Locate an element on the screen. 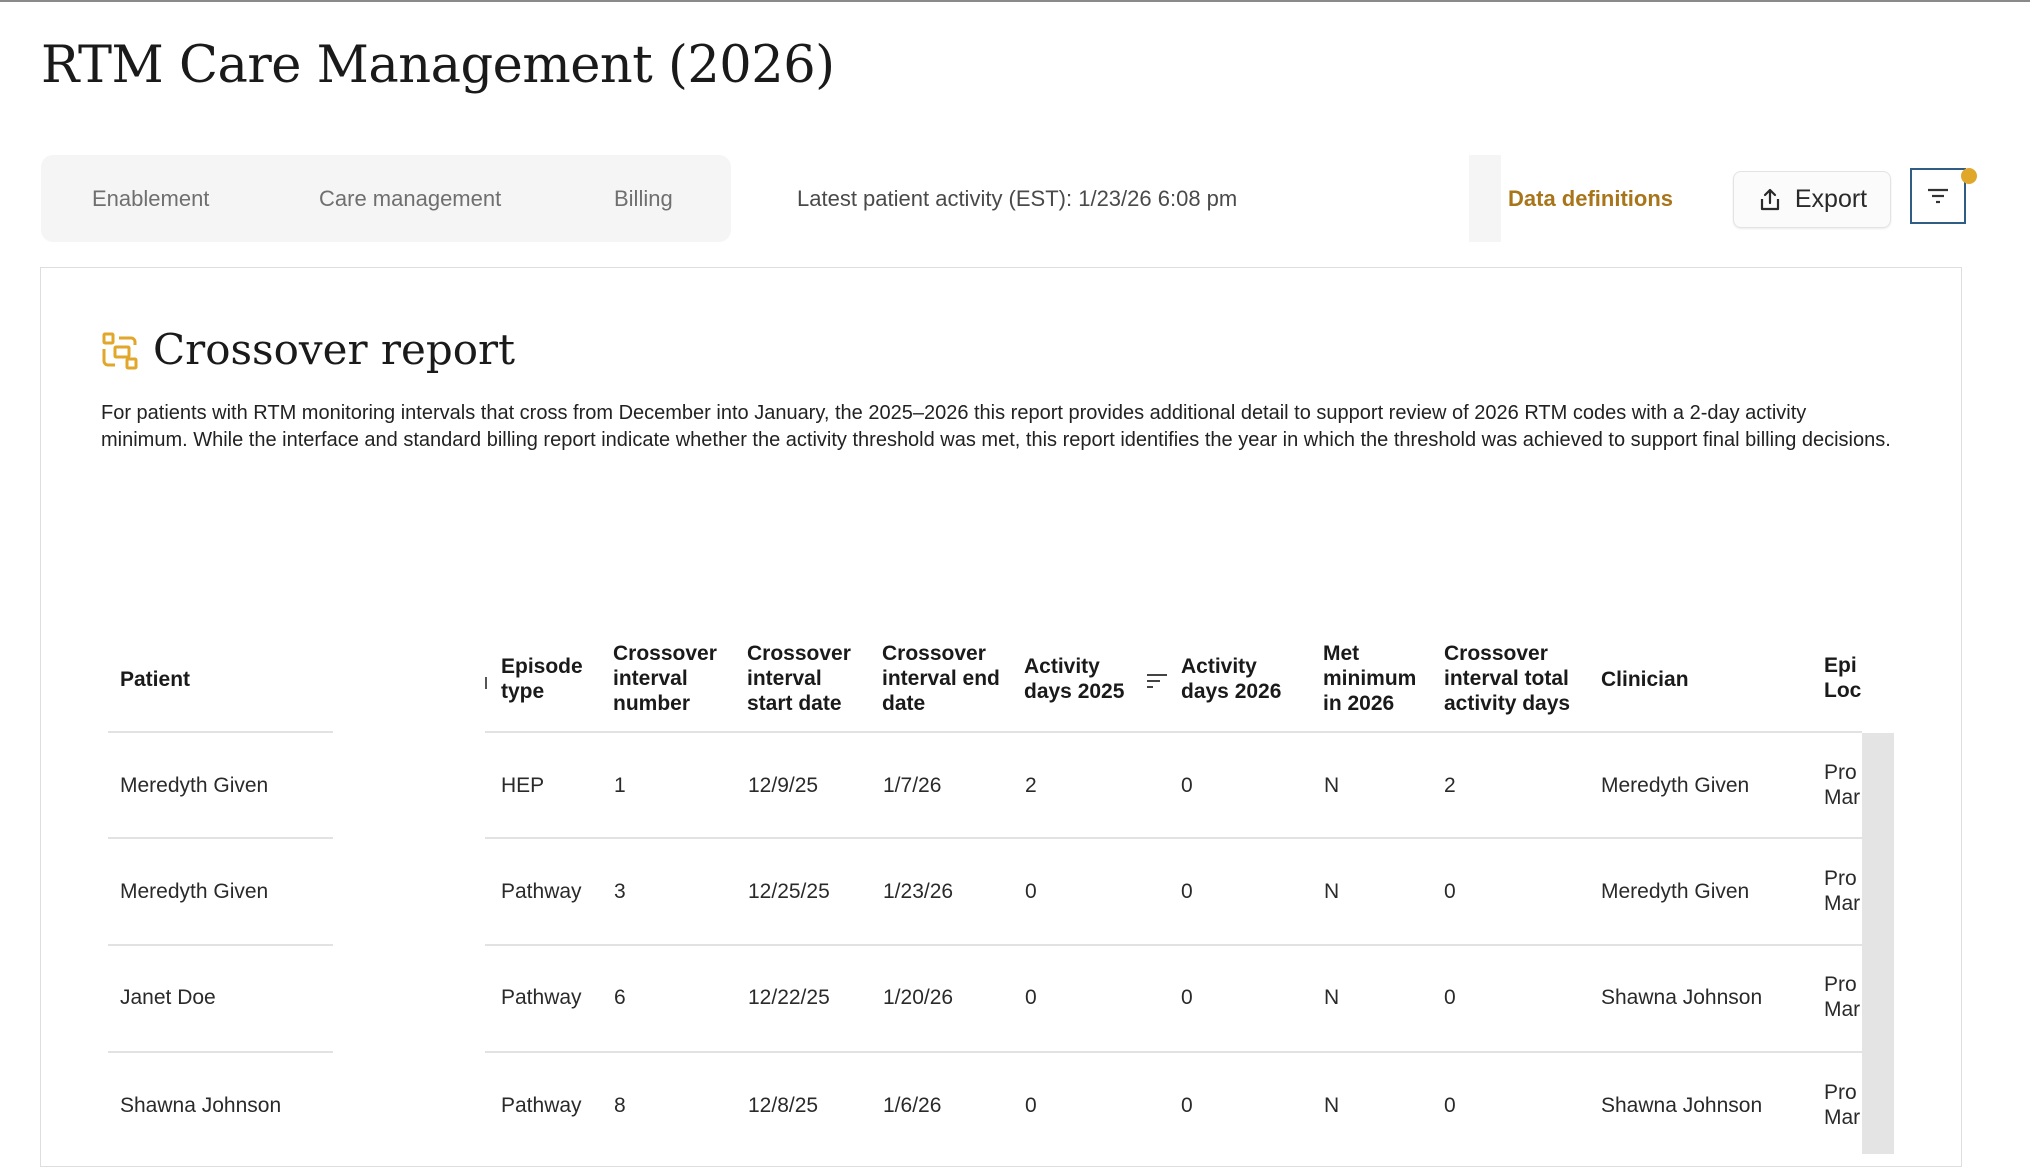 The image size is (2030, 1167). column-resize-handle is located at coordinates (486, 683).